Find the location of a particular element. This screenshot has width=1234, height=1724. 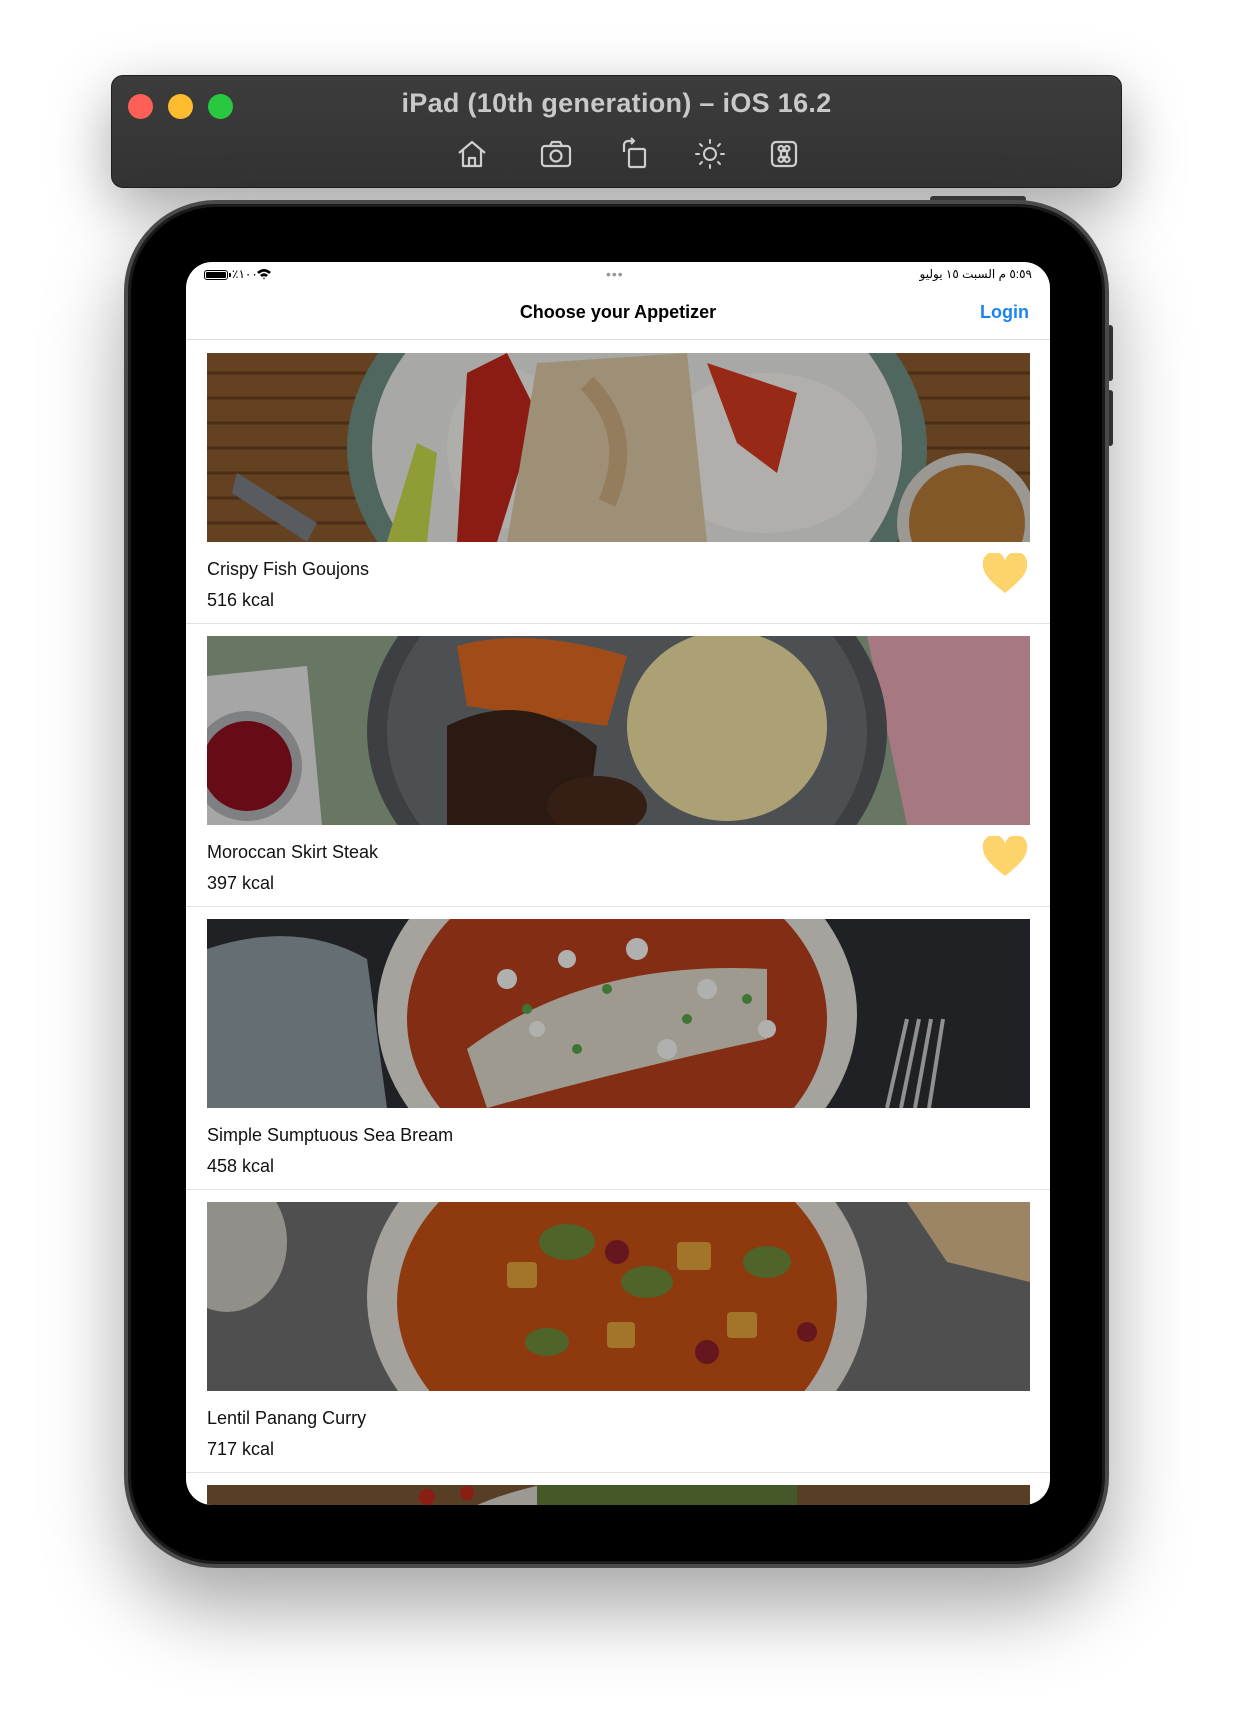

command-button is located at coordinates (784, 154).